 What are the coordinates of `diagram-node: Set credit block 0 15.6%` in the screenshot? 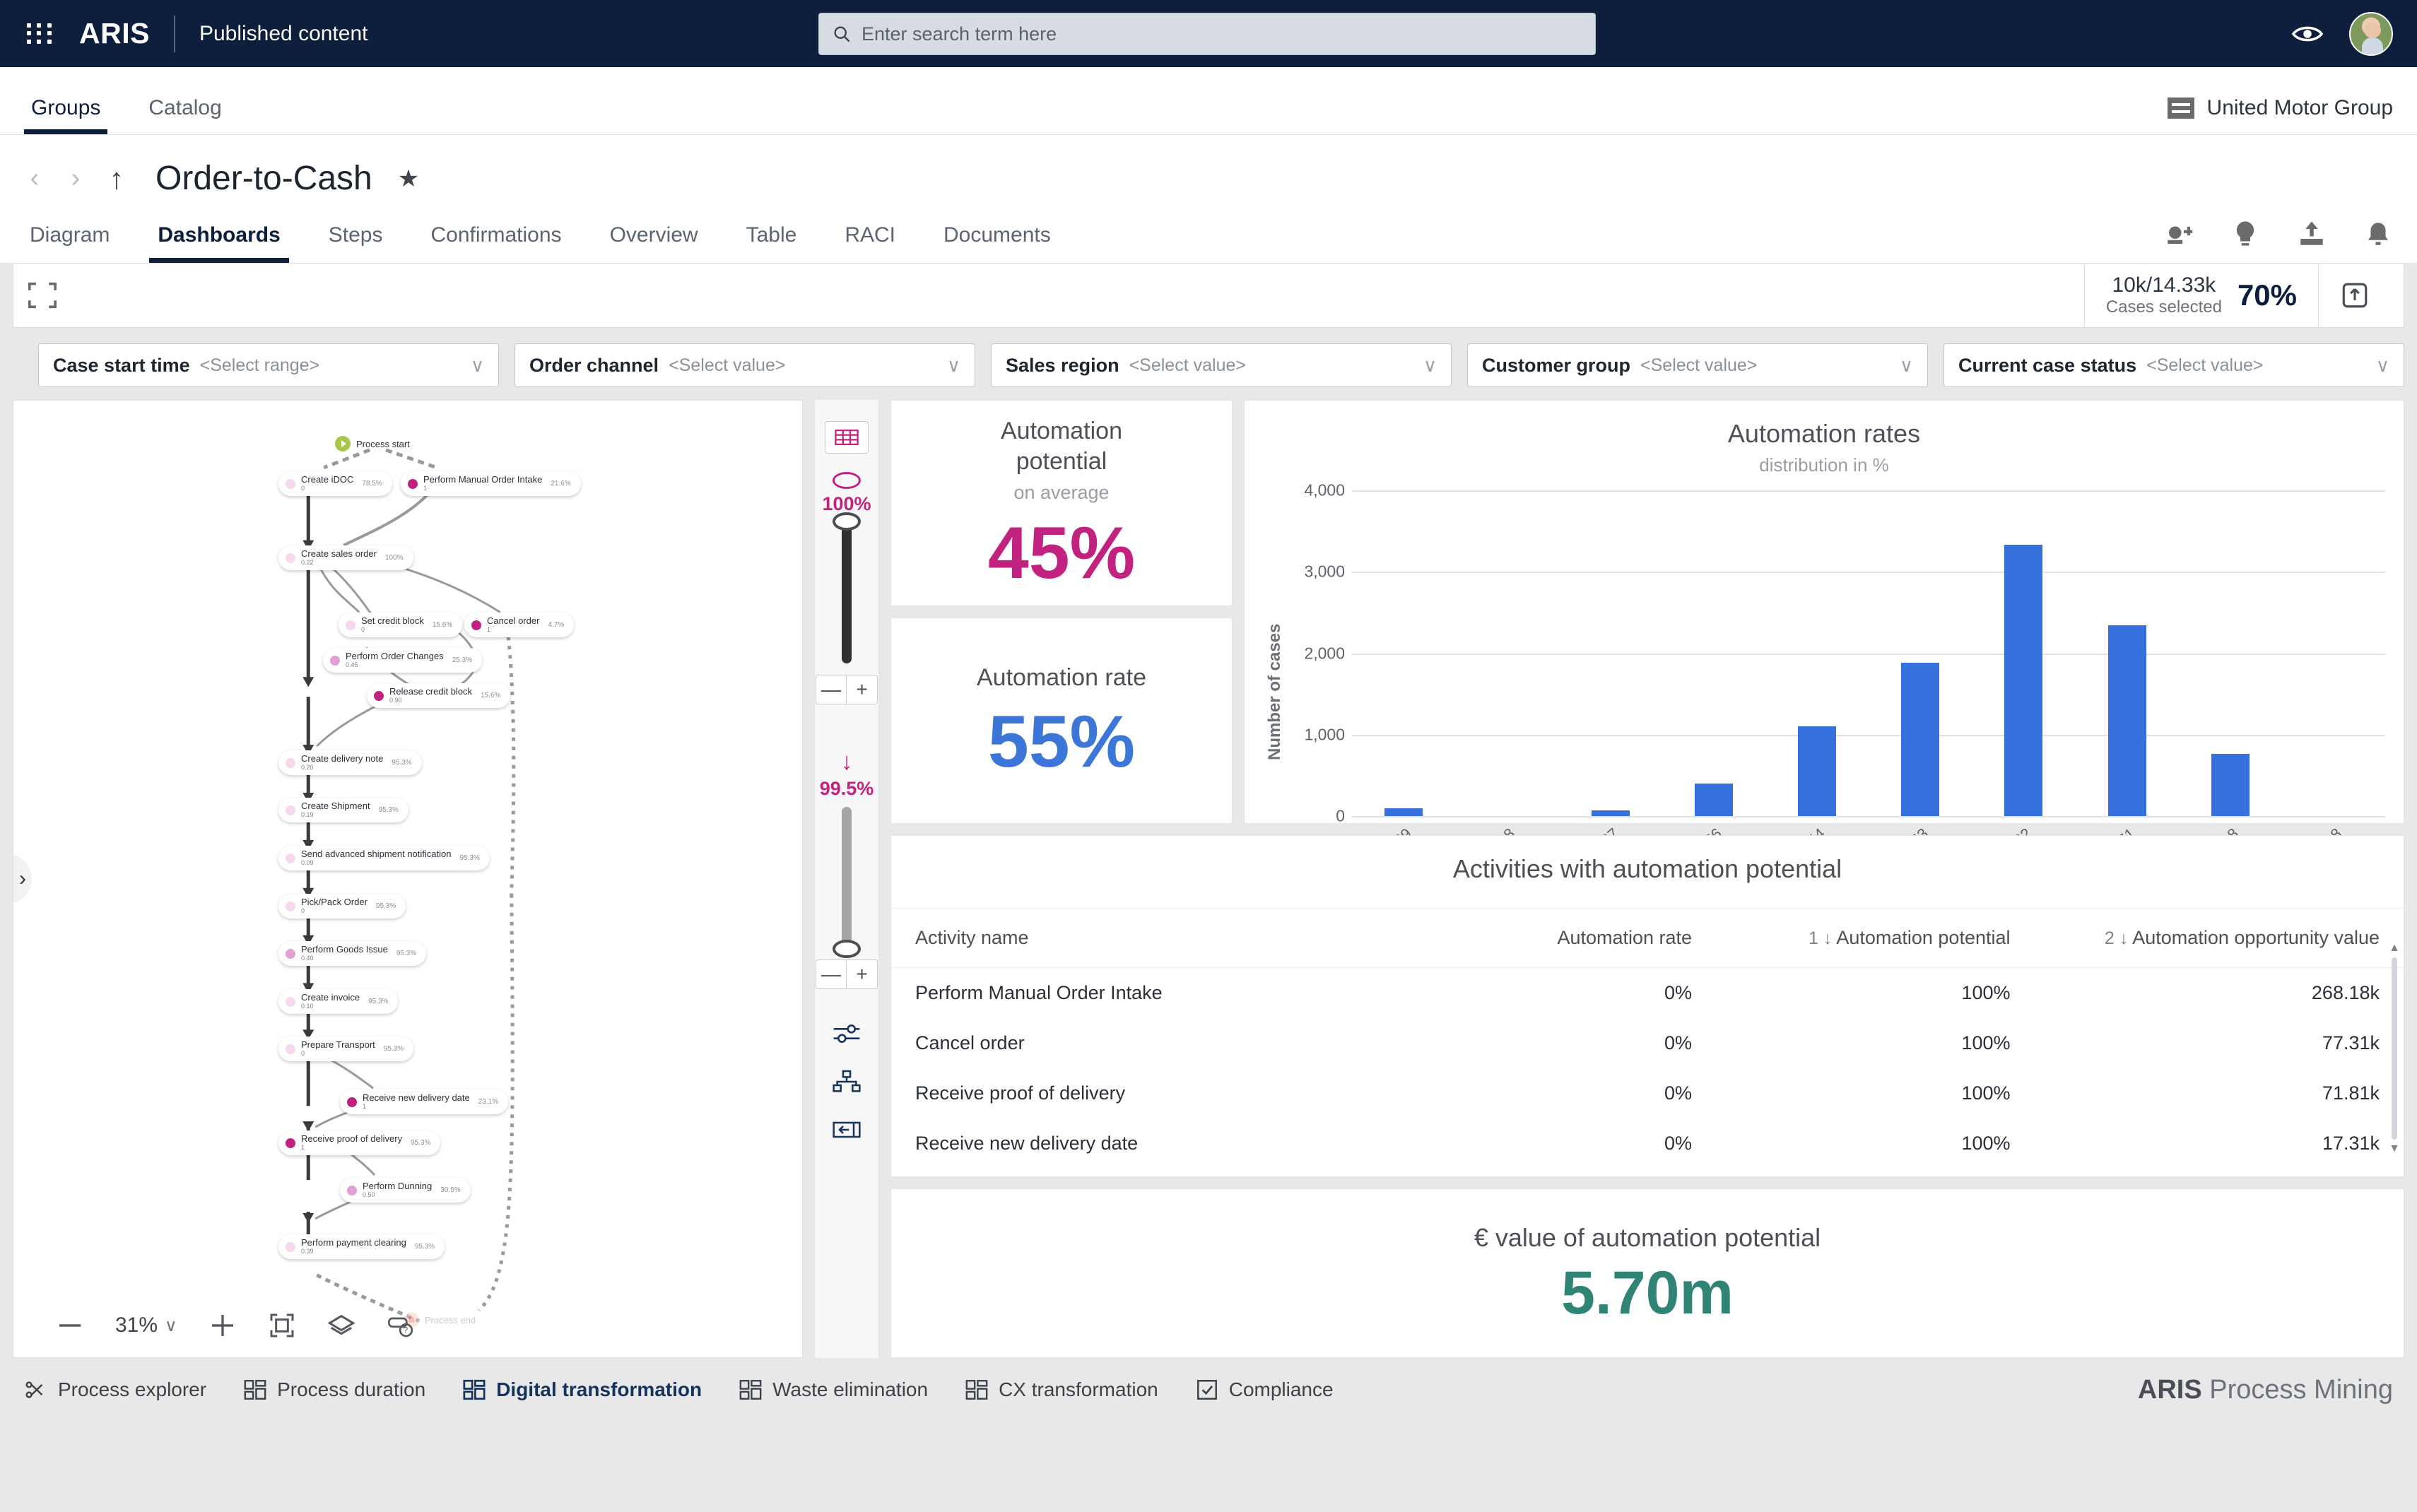 It's located at (401, 625).